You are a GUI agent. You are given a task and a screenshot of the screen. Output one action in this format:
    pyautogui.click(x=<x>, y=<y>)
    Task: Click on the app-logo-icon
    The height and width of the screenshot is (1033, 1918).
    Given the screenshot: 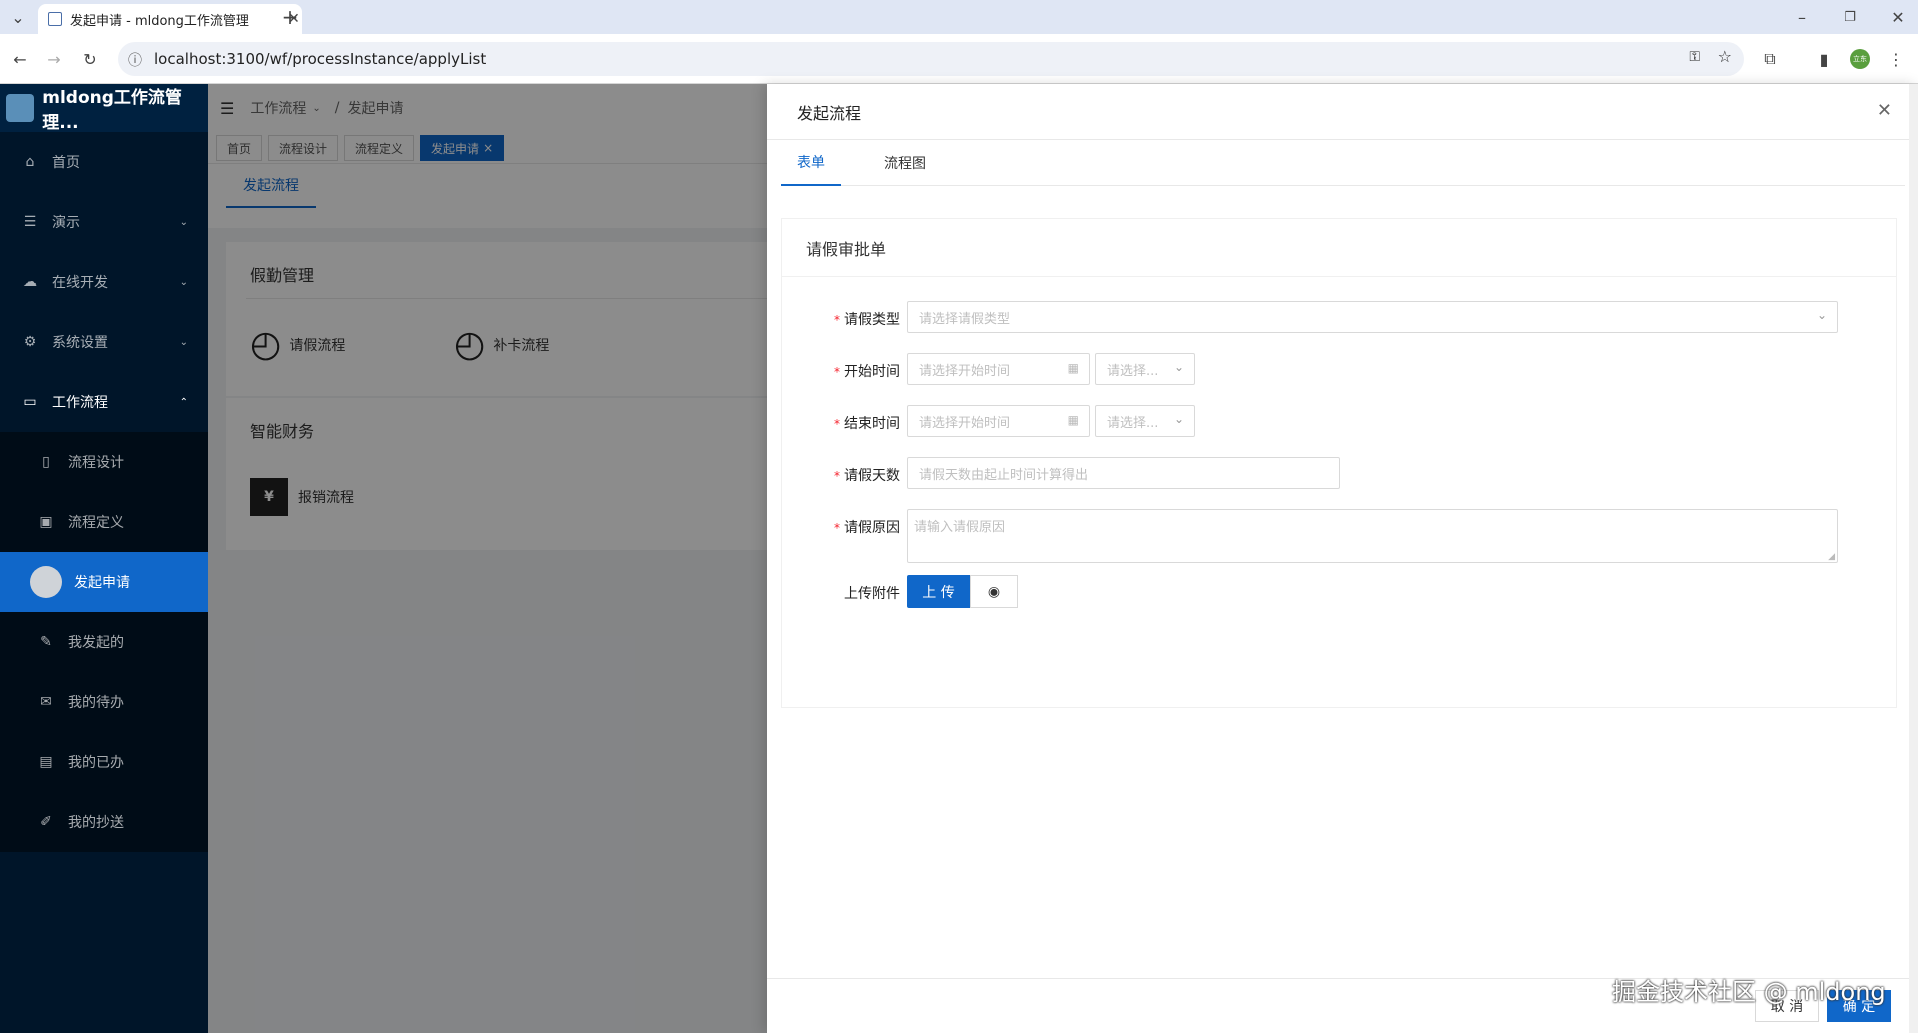 What is the action you would take?
    pyautogui.click(x=20, y=108)
    